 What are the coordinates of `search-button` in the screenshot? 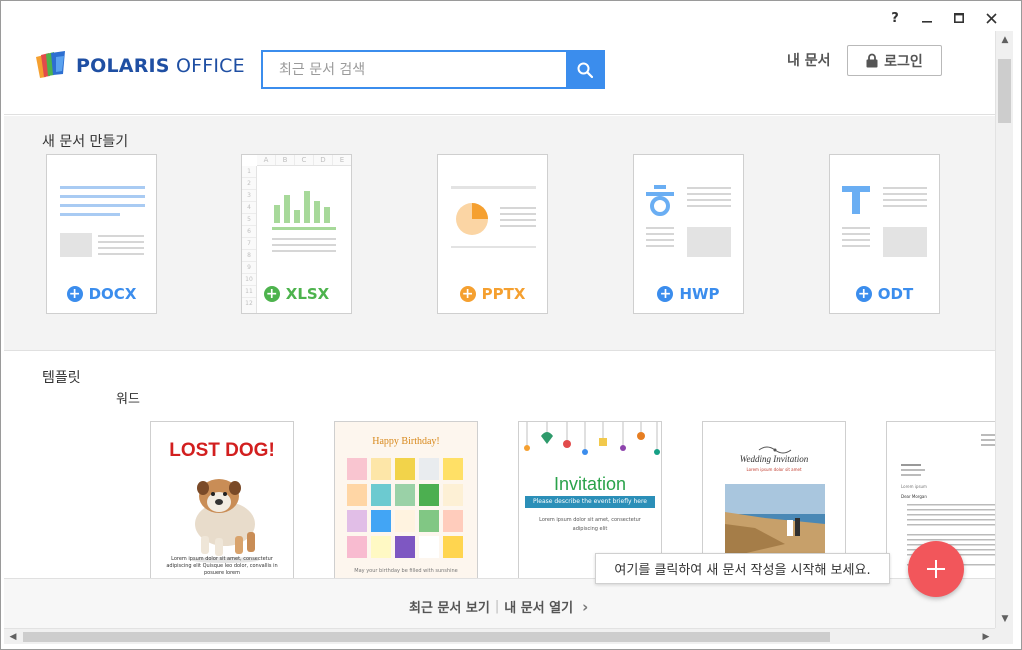 It's located at (584, 69).